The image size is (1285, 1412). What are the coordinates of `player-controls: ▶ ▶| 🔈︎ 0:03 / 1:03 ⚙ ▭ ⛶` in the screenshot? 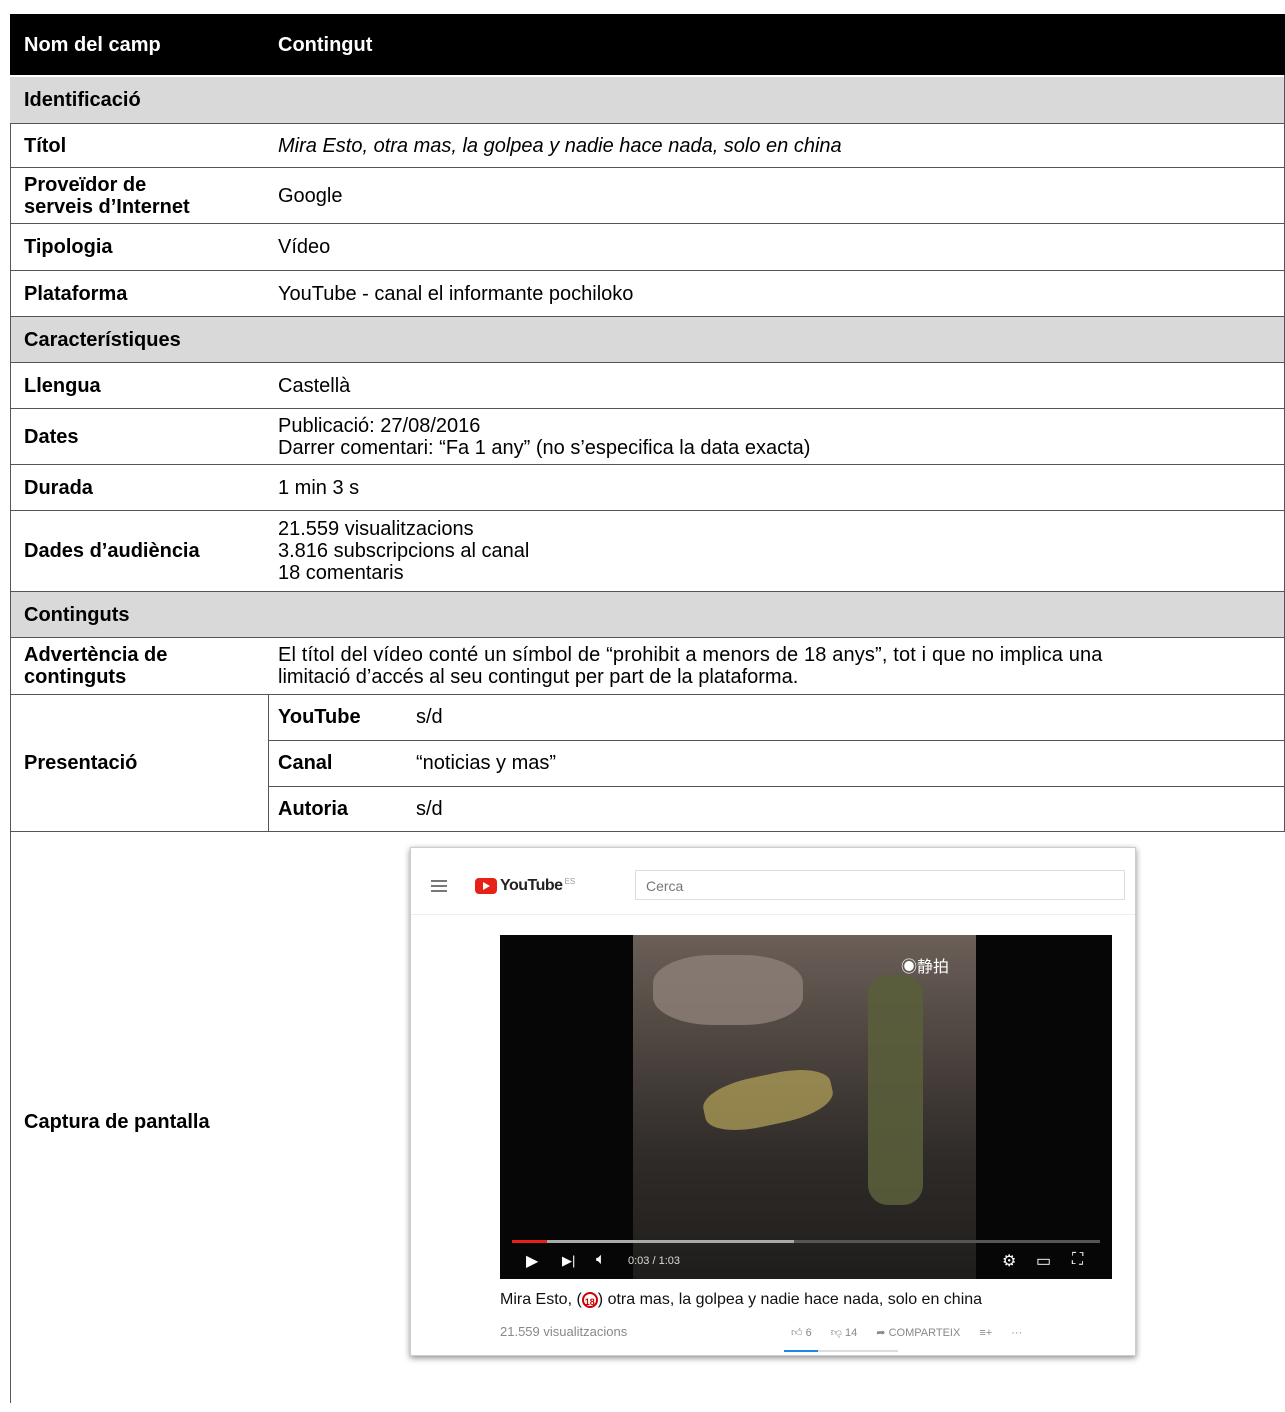 It's located at (806, 1263).